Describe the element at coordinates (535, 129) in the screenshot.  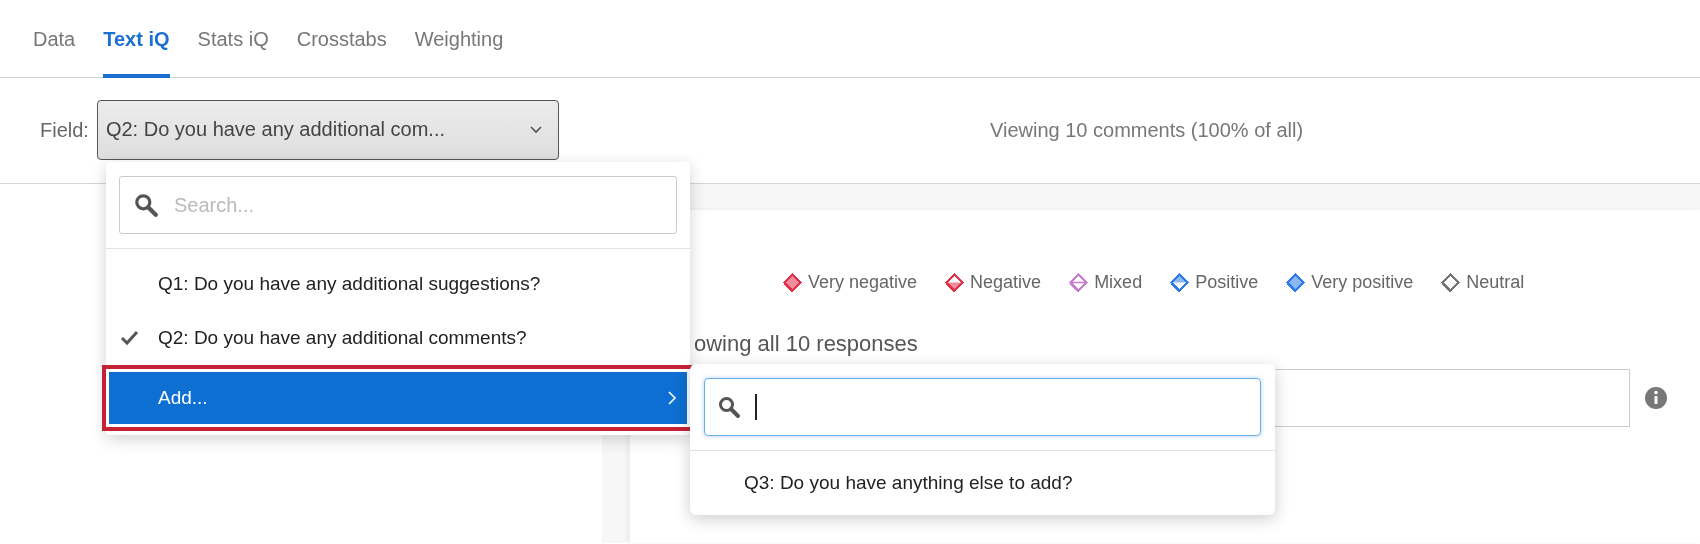
I see `chevron-down-icon` at that location.